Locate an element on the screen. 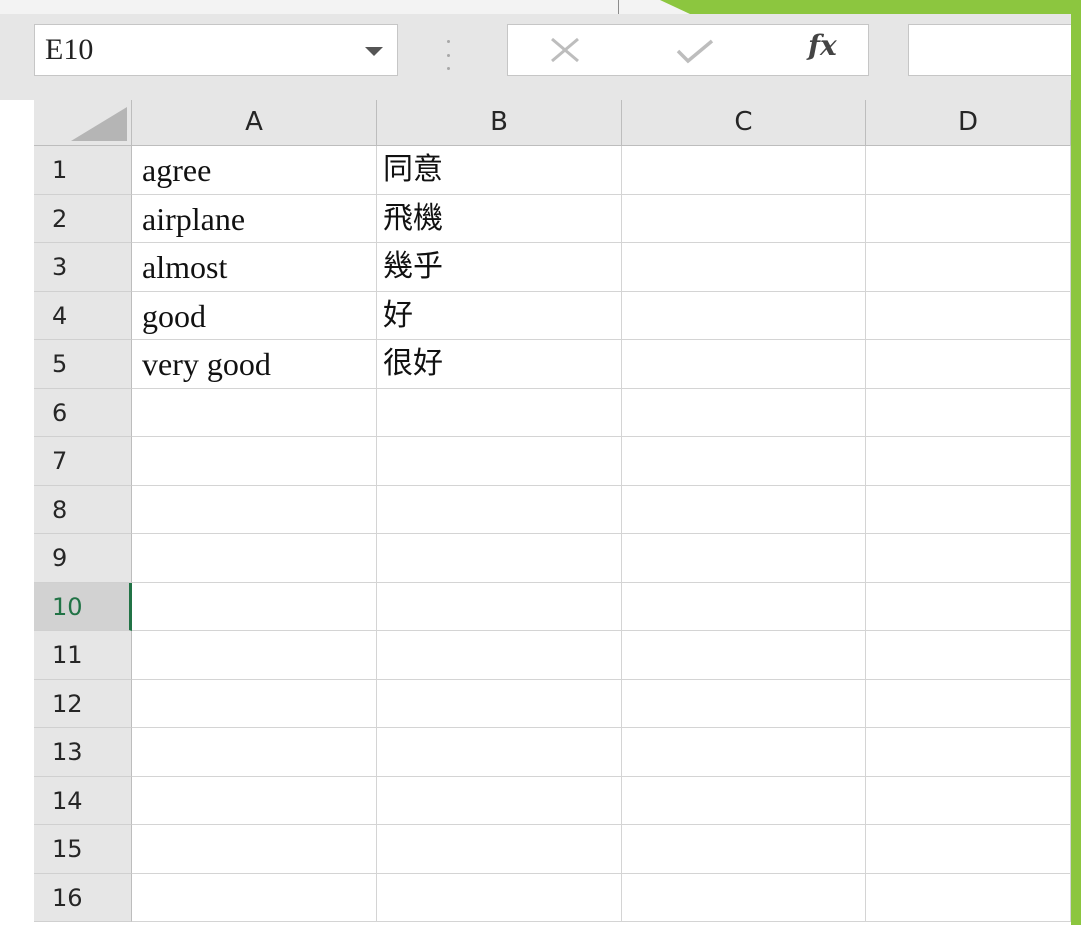 The height and width of the screenshot is (925, 1081). row-header-1: 1 is located at coordinates (83, 170).